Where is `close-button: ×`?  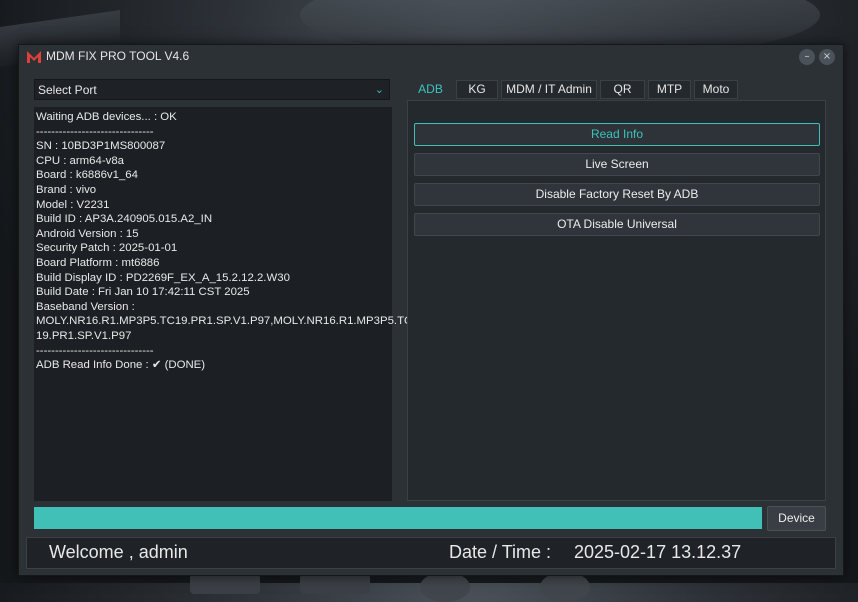
close-button: × is located at coordinates (827, 57).